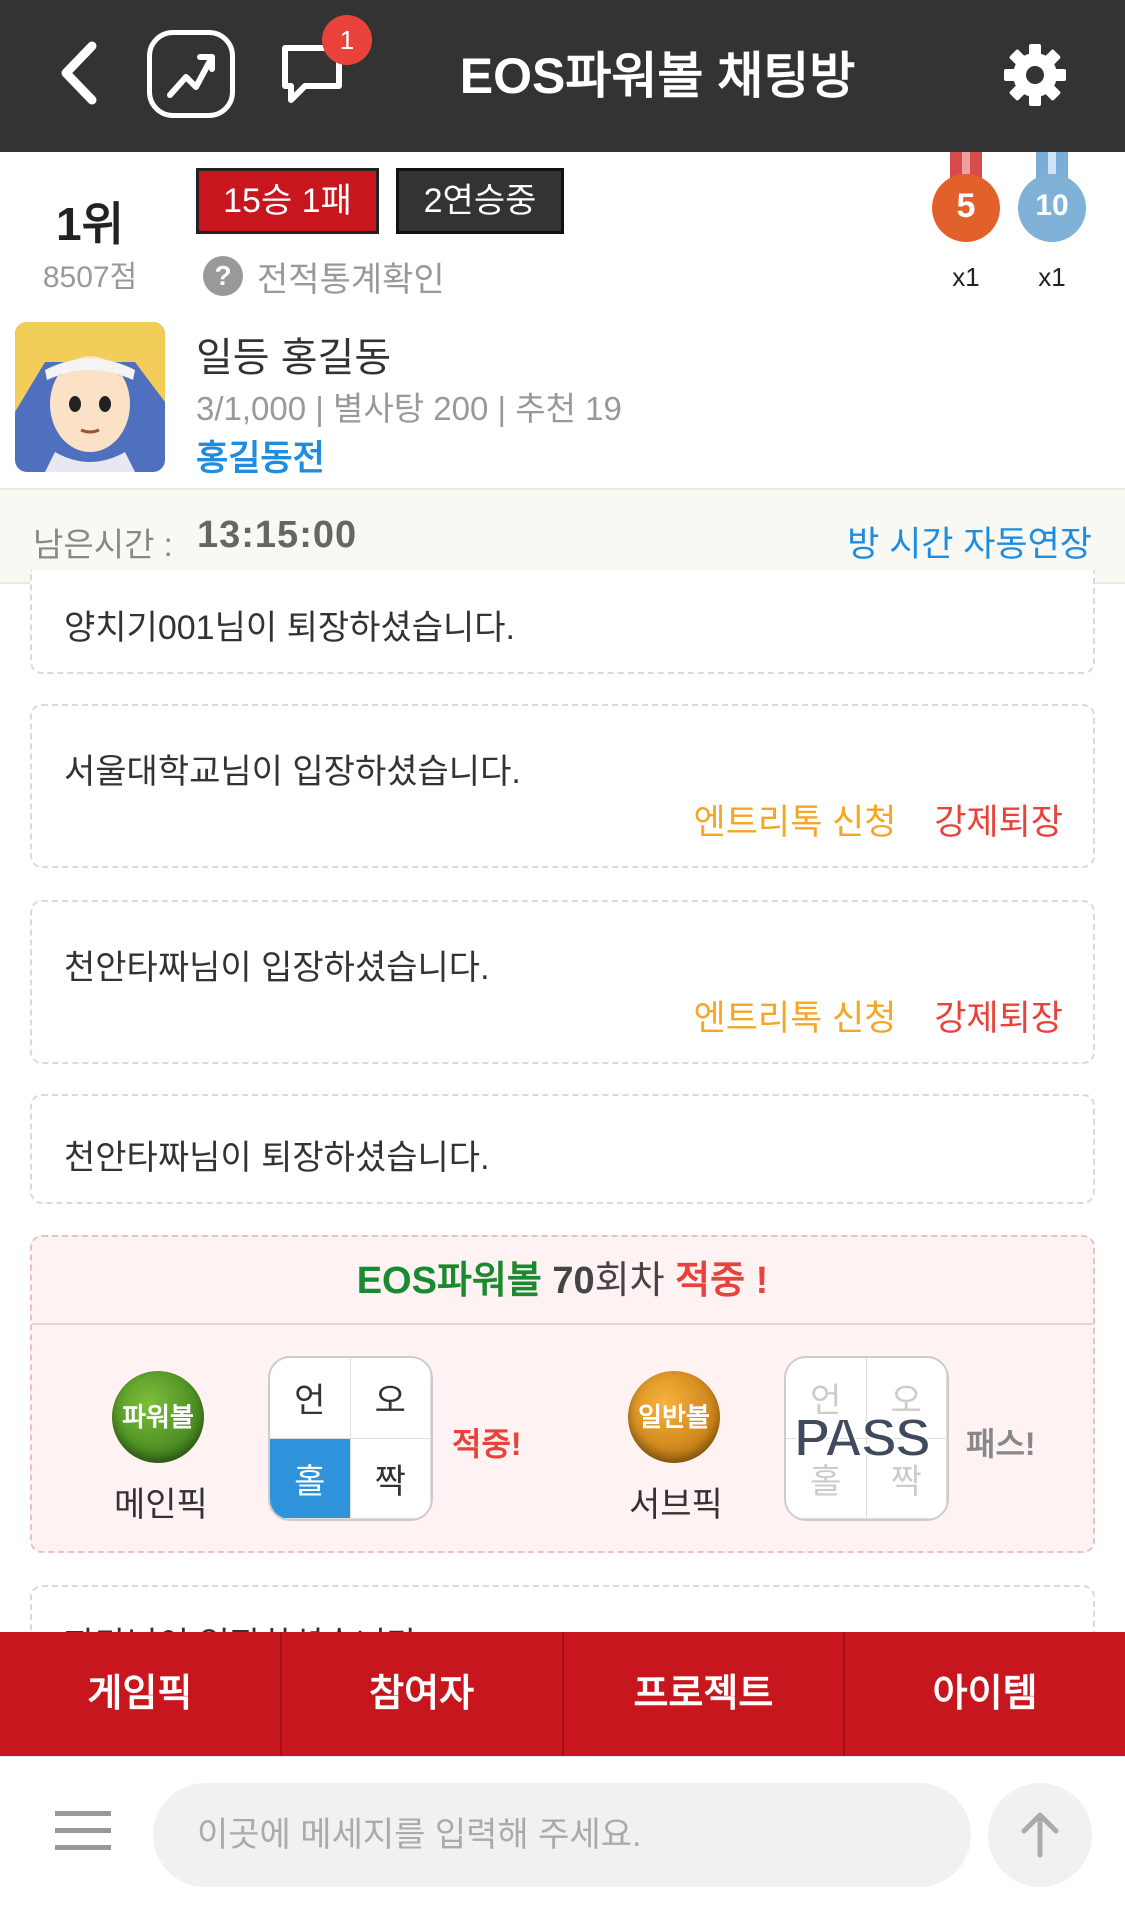 Image resolution: width=1125 pixels, height=1910 pixels. What do you see at coordinates (90, 277) in the screenshot?
I see `points: 8507점` at bounding box center [90, 277].